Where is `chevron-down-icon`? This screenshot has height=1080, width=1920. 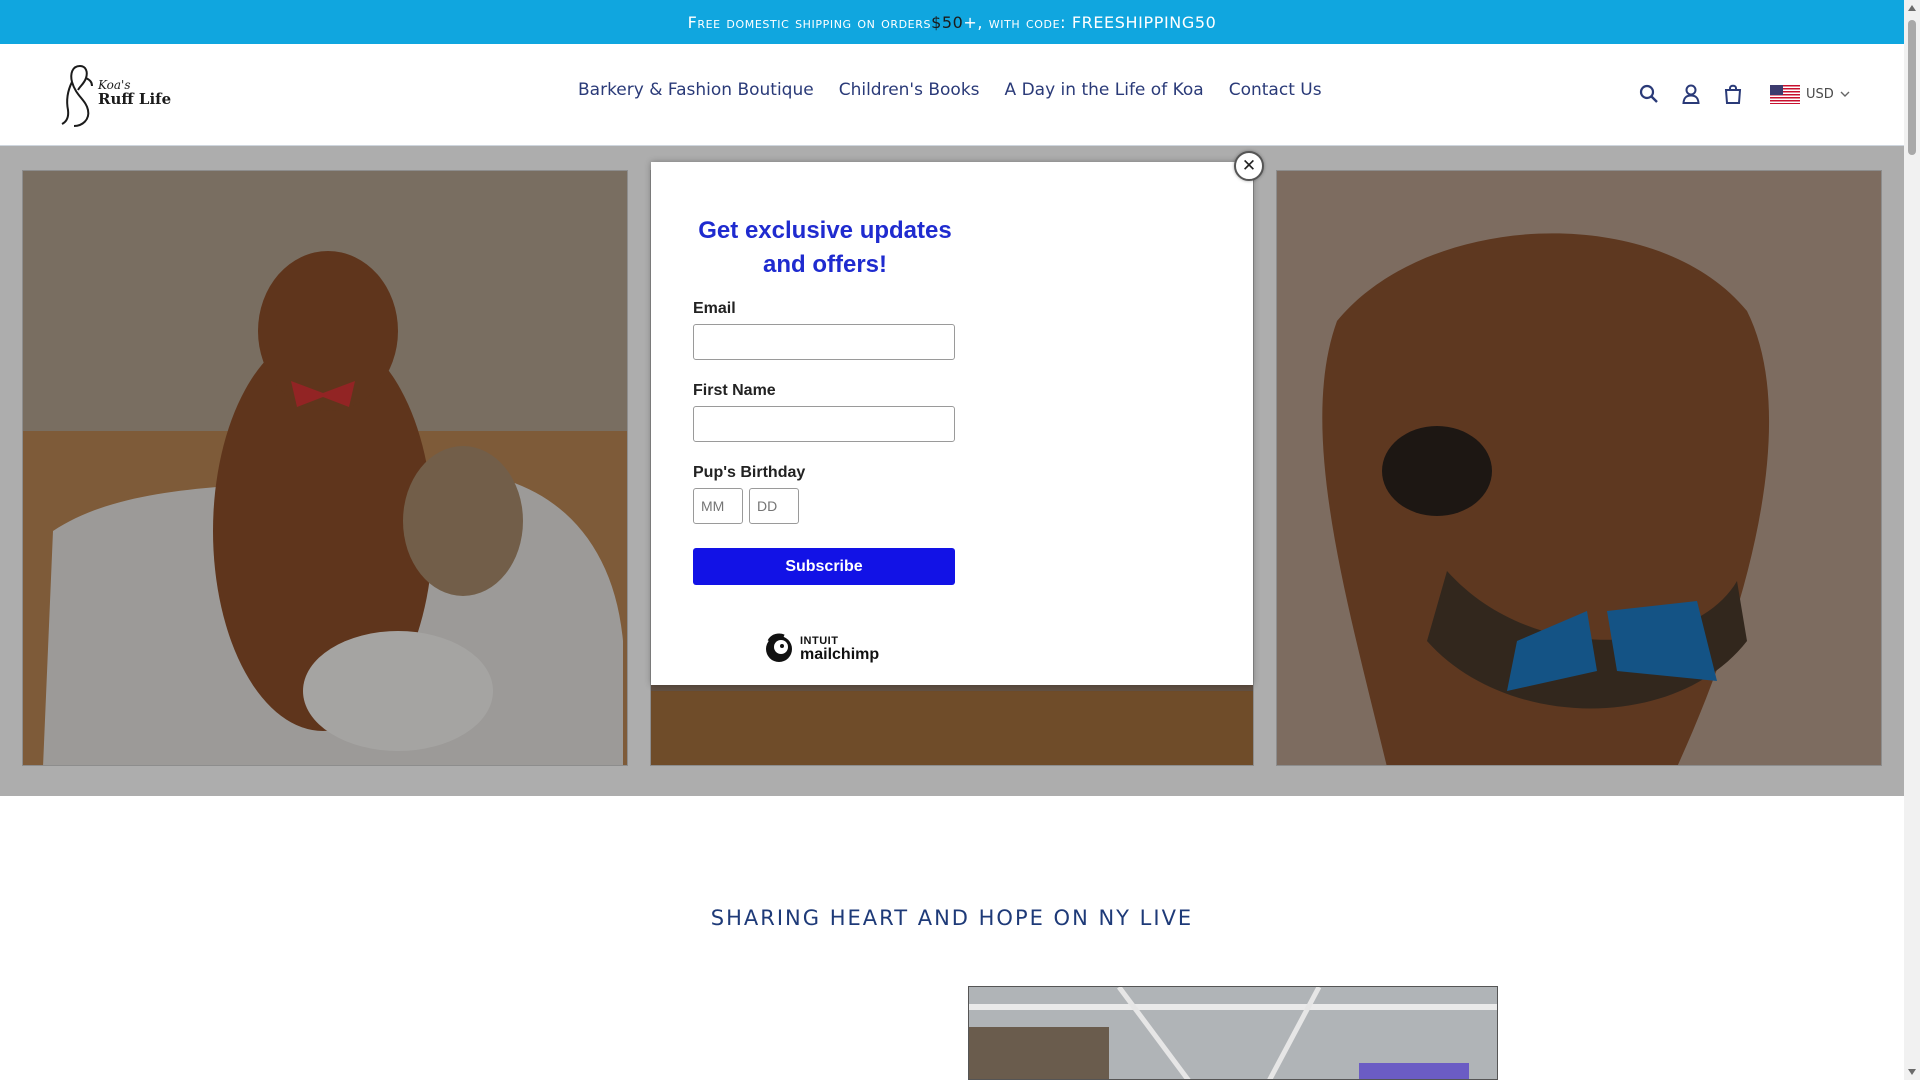
chevron-down-icon is located at coordinates (1845, 94).